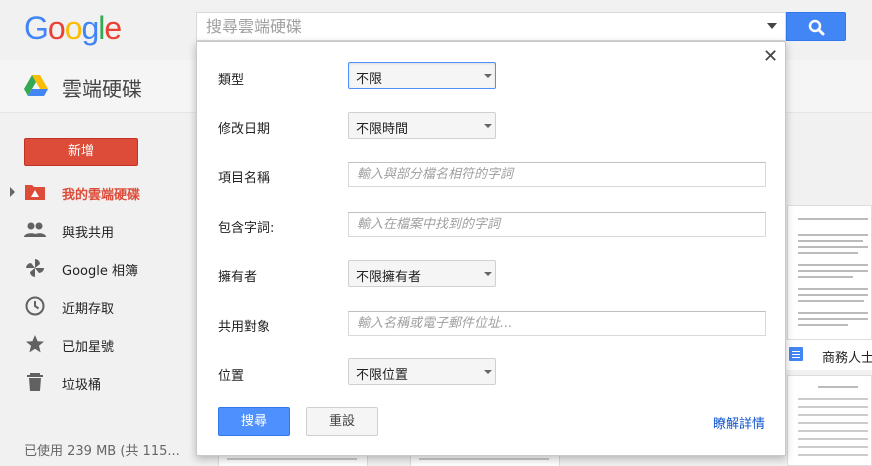  Describe the element at coordinates (36, 28) in the screenshot. I see `logo-letter: G` at that location.